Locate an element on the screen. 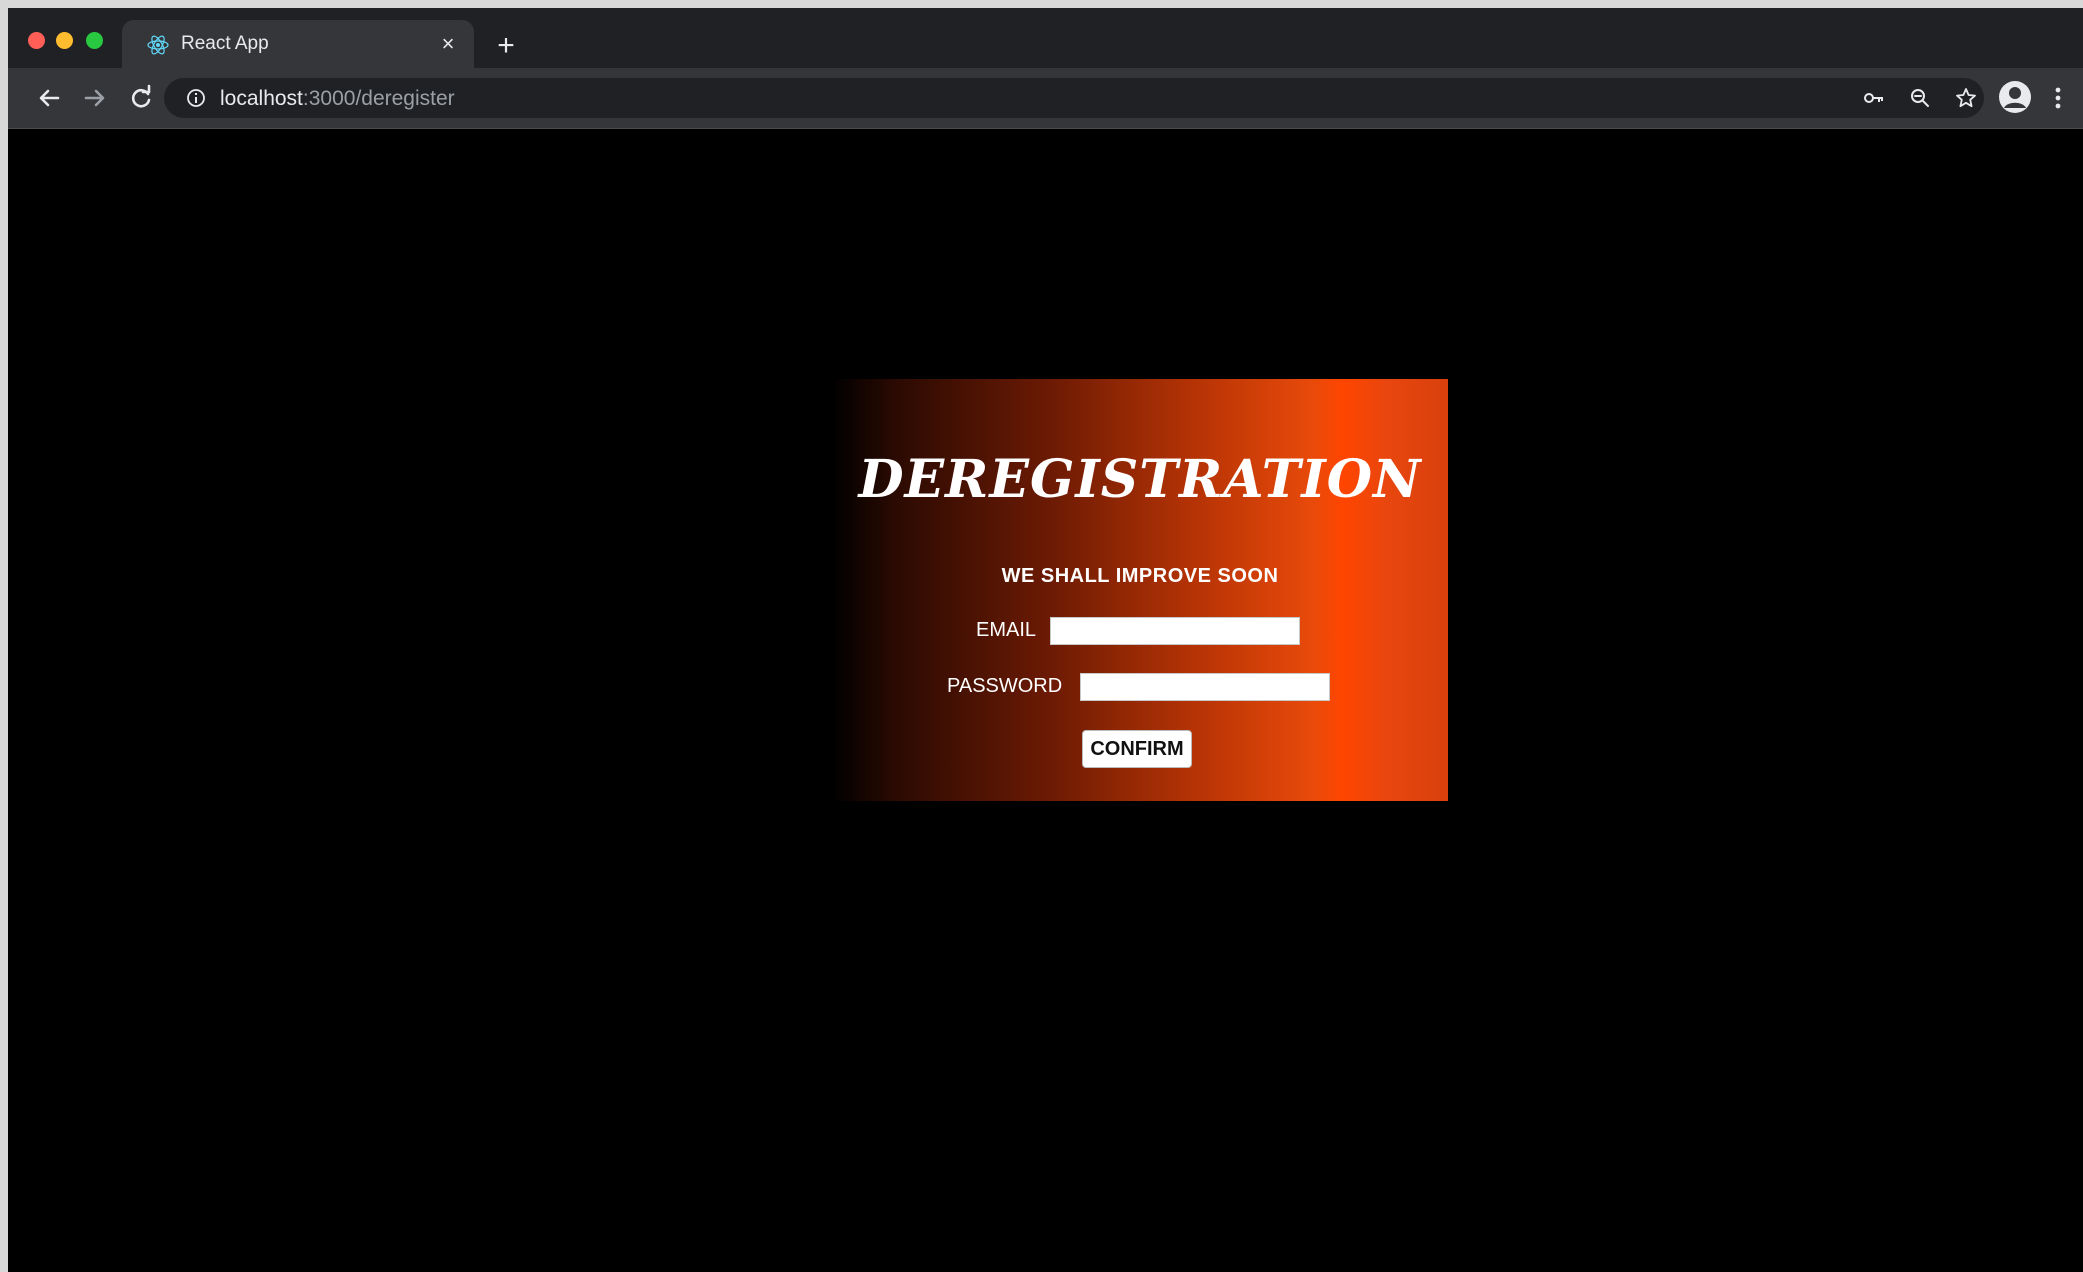 This screenshot has height=1272, width=2083. forward-arrow-icon is located at coordinates (95, 98).